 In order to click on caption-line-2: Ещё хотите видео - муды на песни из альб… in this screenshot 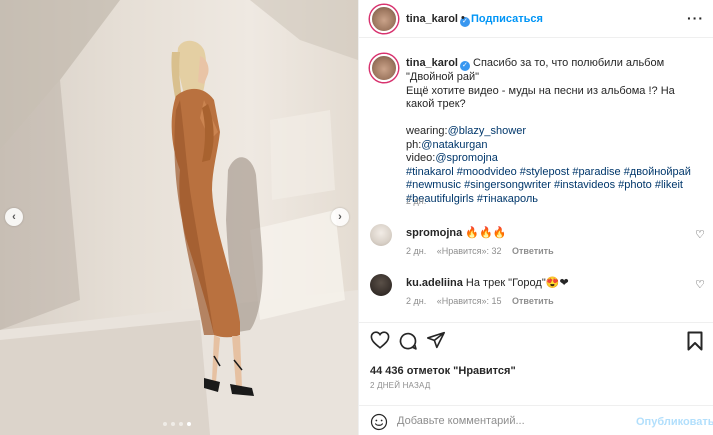, I will do `click(540, 97)`.